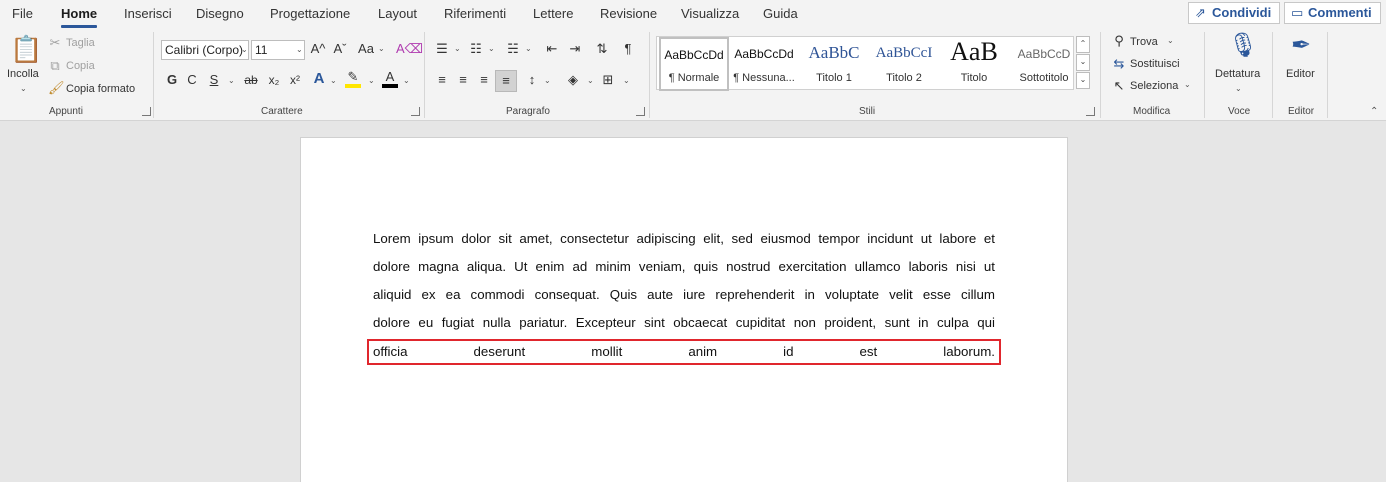  Describe the element at coordinates (1154, 86) in the screenshot. I see `select-button: Seleziona` at that location.